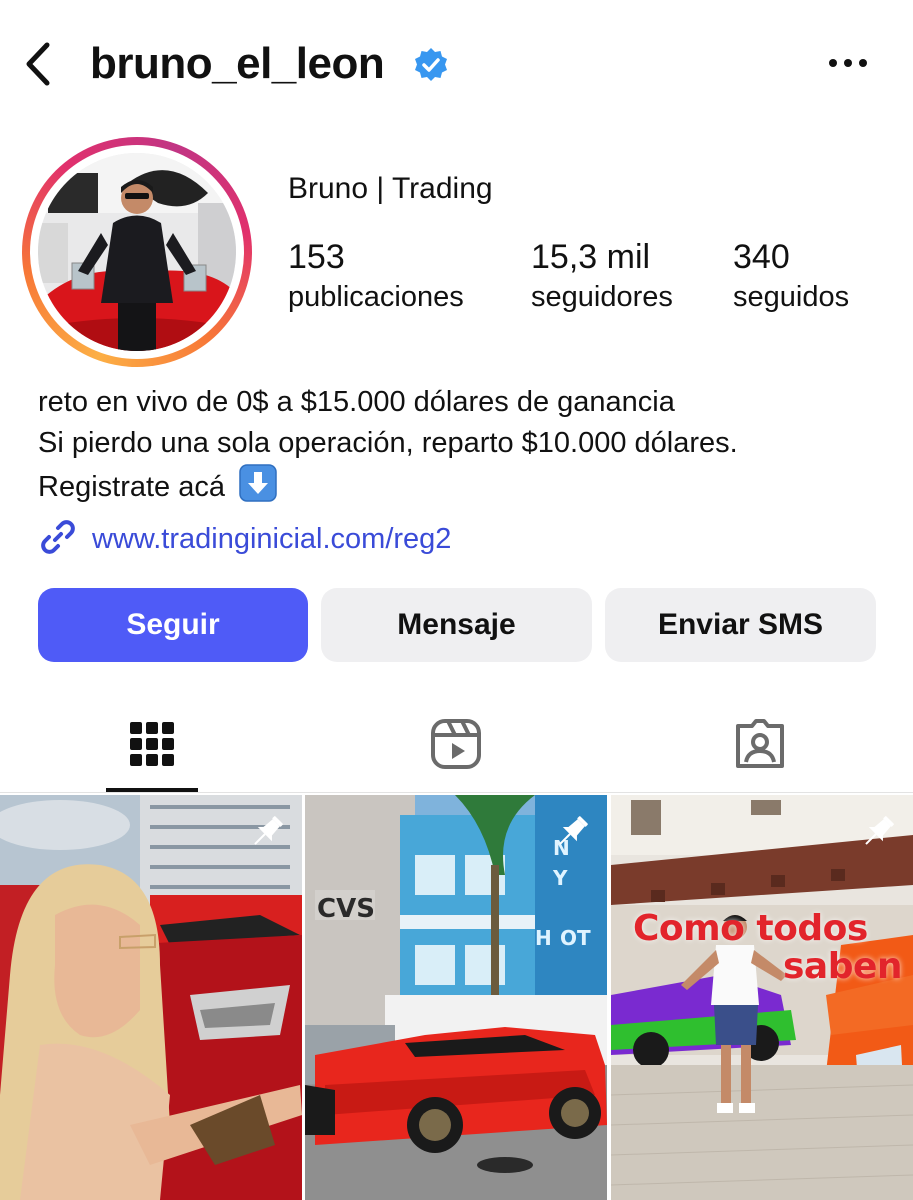  I want to click on stat-following: 340 seguidos, so click(791, 275).